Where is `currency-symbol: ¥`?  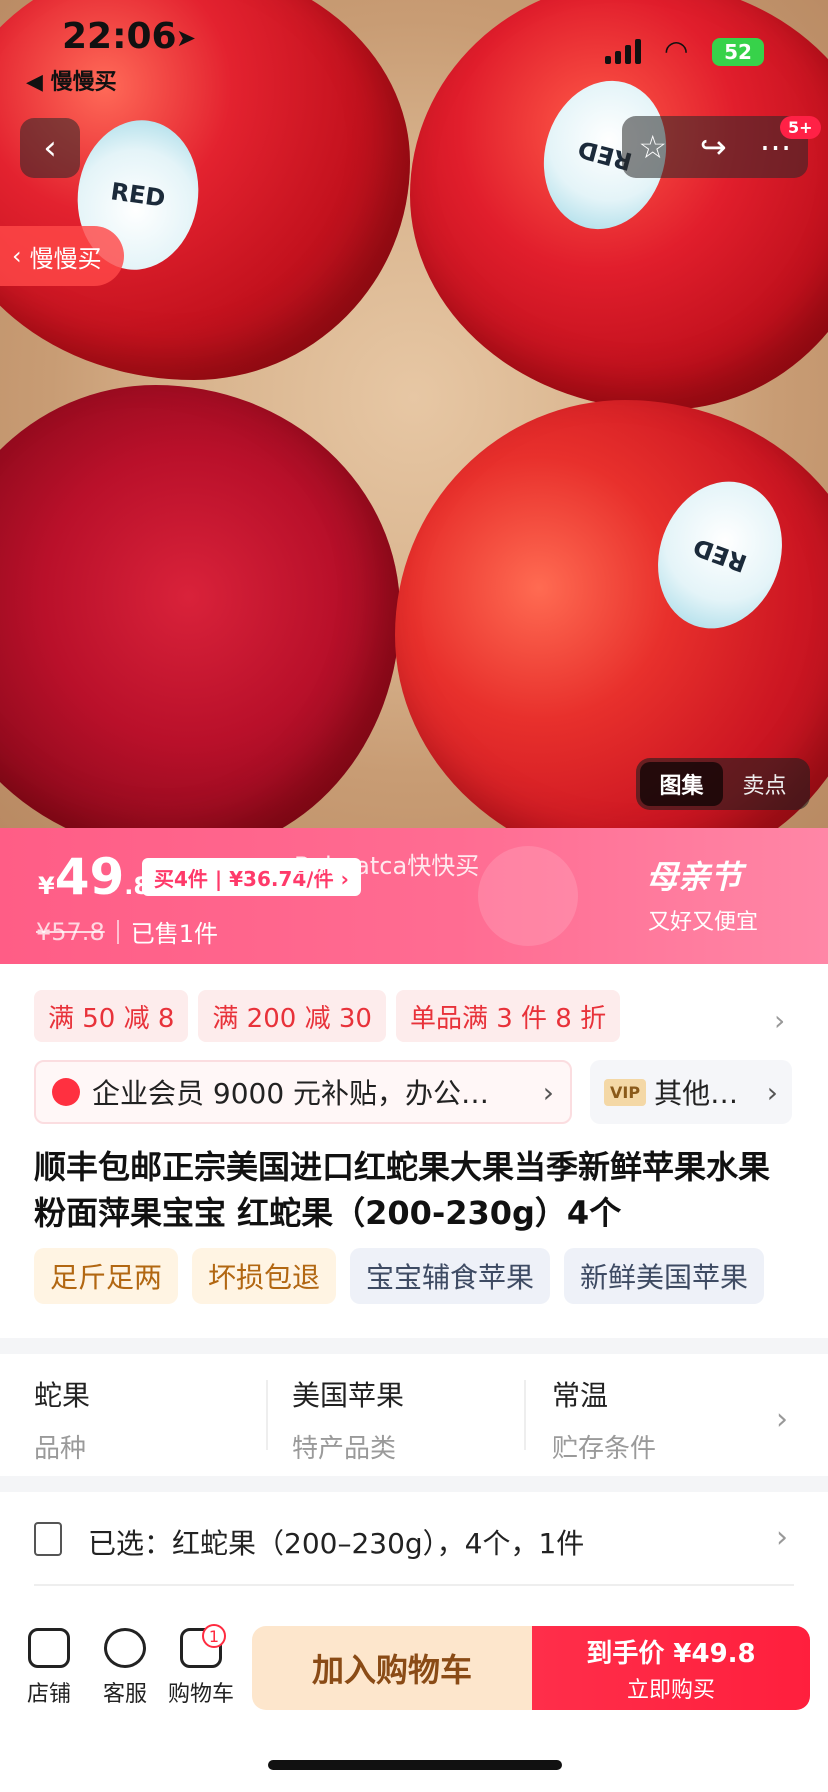 currency-symbol: ¥ is located at coordinates (46, 886).